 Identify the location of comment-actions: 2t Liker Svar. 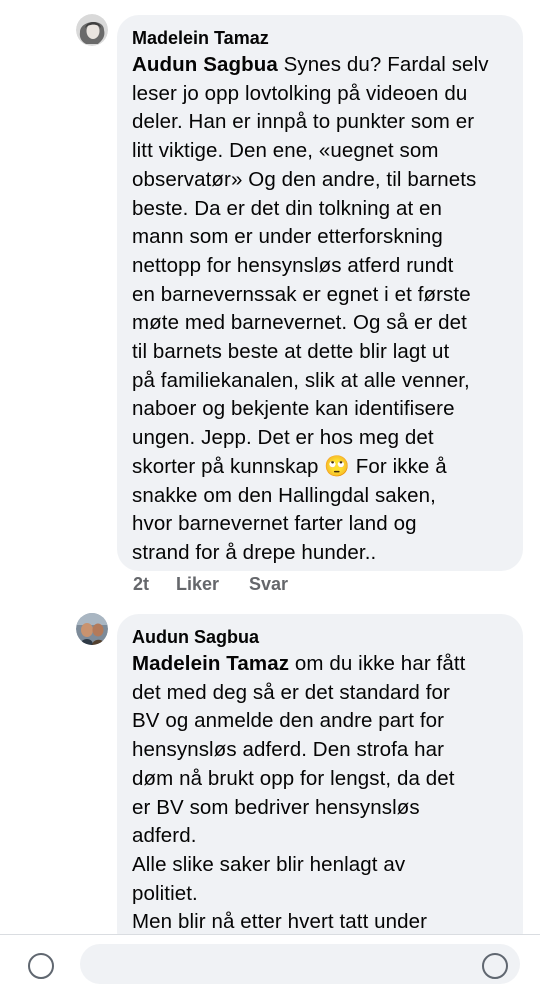
(210, 584).